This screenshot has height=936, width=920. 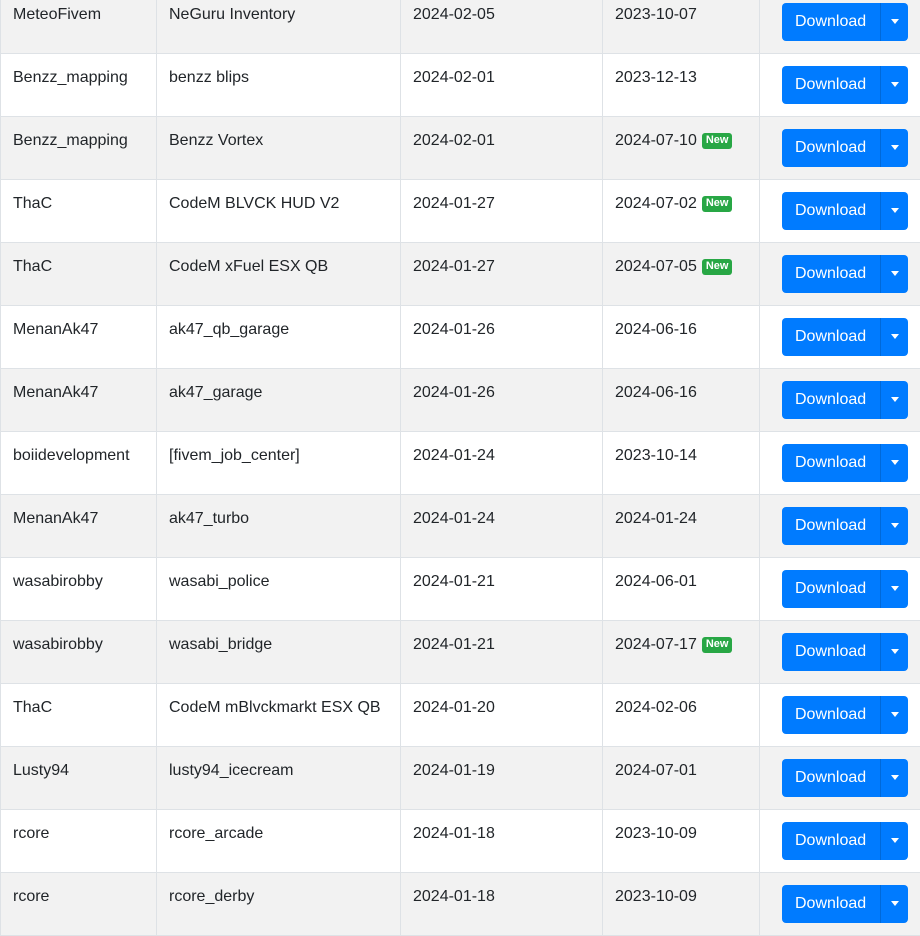 I want to click on created-date-cell: 2024-01-20, so click(x=502, y=715).